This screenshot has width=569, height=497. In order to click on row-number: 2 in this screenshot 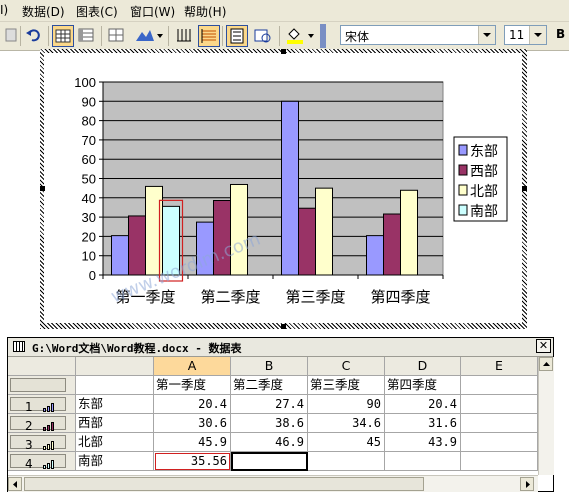, I will do `click(29, 426)`.